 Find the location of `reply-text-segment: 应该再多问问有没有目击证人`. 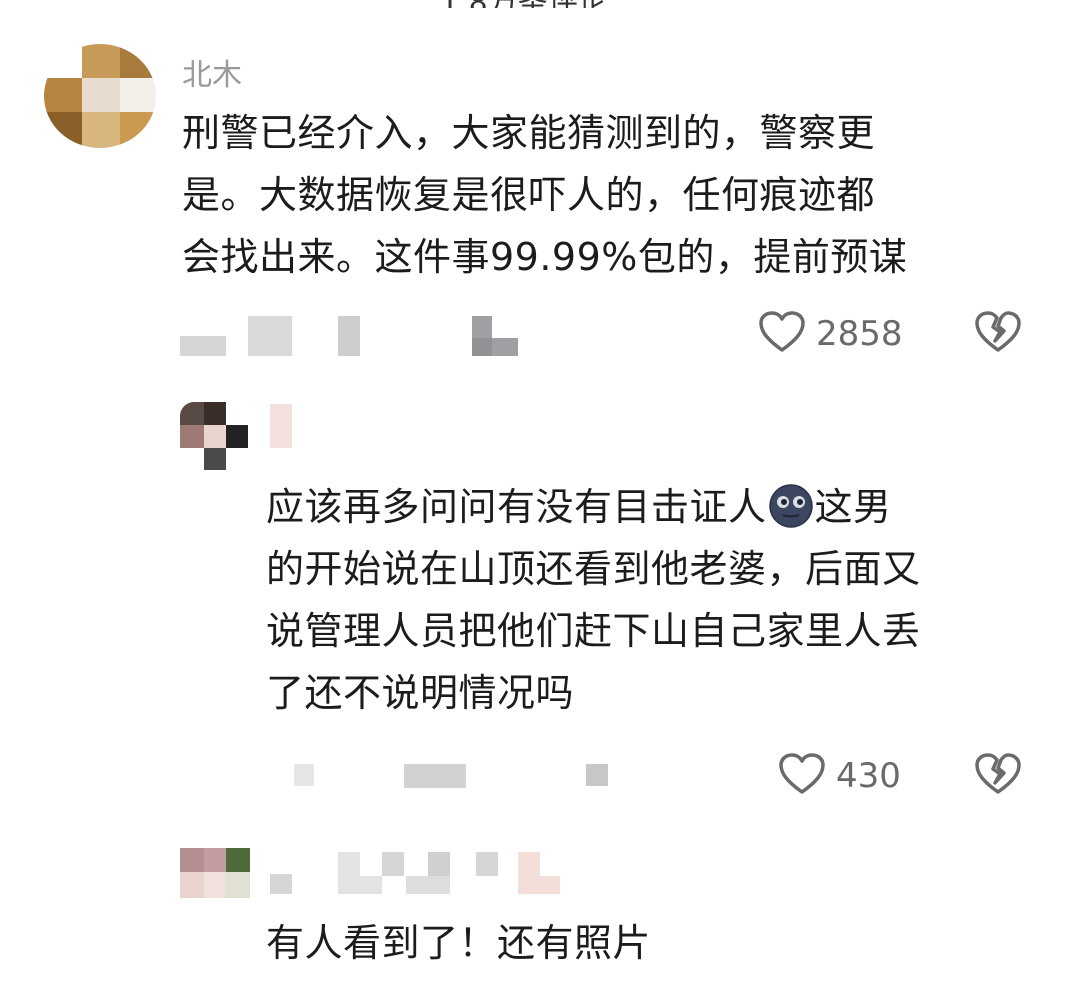

reply-text-segment: 应该再多问问有没有目击证人 is located at coordinates (516, 507).